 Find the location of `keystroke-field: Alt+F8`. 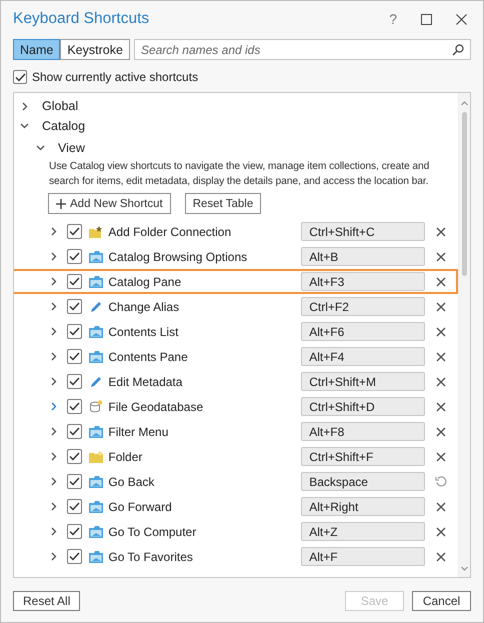

keystroke-field: Alt+F8 is located at coordinates (362, 431).